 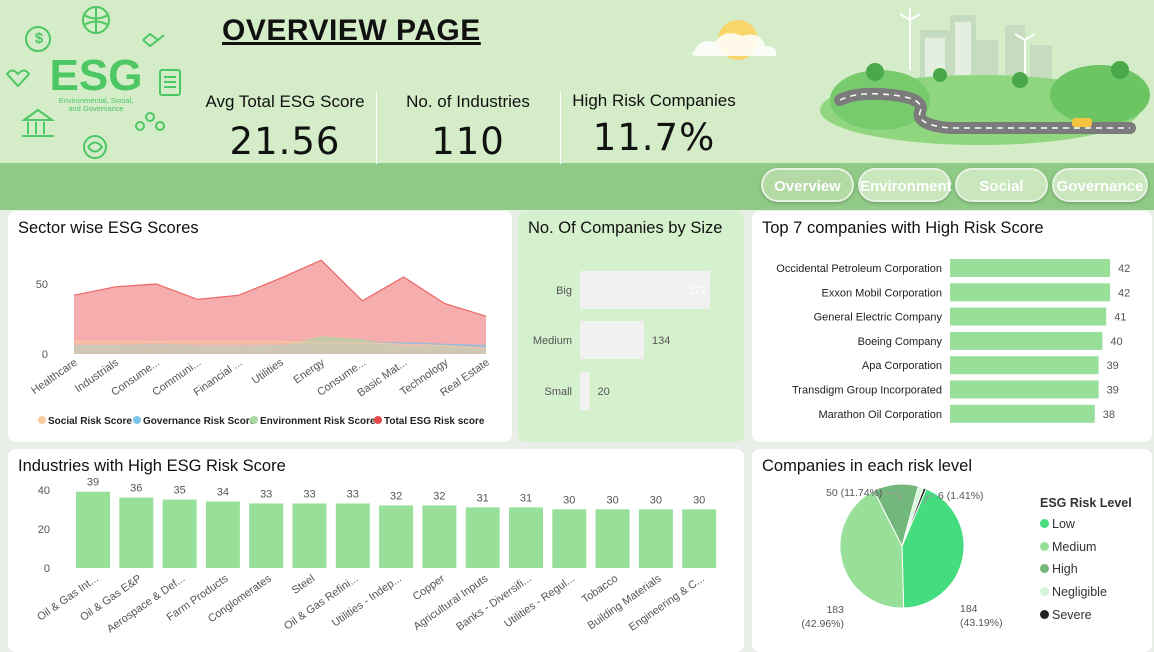 What do you see at coordinates (859, 269) in the screenshot?
I see `company-label: Occidental Petroleum Corporation` at bounding box center [859, 269].